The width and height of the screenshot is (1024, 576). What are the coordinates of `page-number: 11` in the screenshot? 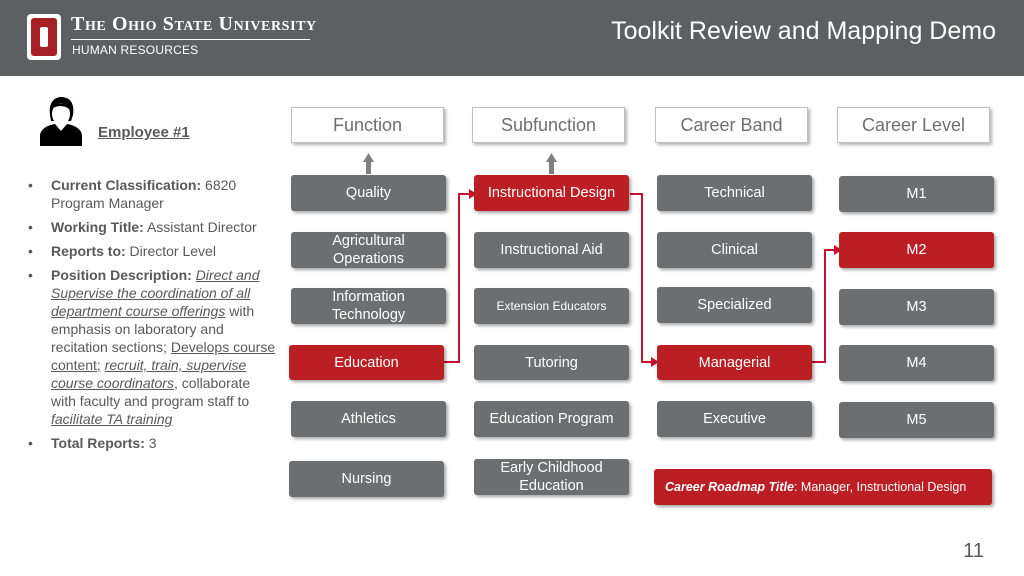 It's located at (973, 551).